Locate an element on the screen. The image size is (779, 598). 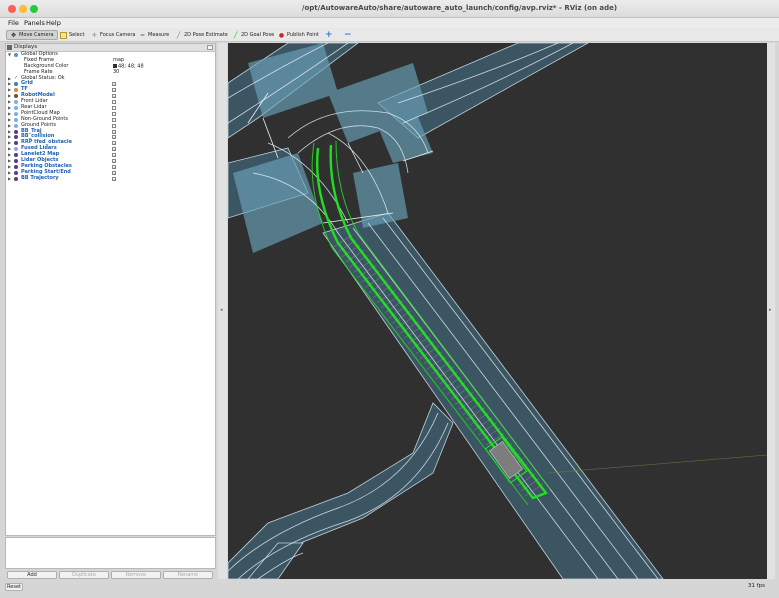
description-box is located at coordinates (110, 553).